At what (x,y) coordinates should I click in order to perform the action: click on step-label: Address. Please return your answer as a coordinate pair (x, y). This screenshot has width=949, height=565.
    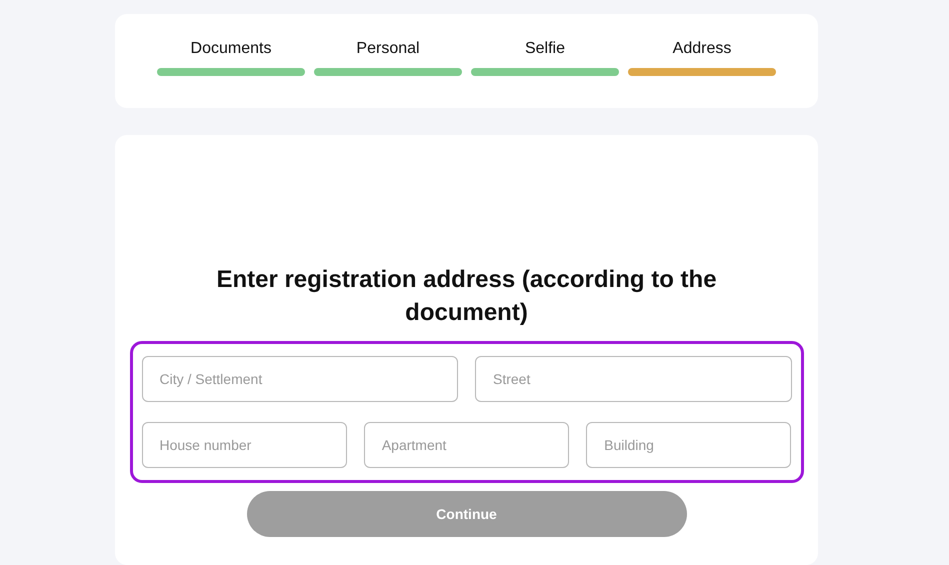
    Looking at the image, I should click on (702, 49).